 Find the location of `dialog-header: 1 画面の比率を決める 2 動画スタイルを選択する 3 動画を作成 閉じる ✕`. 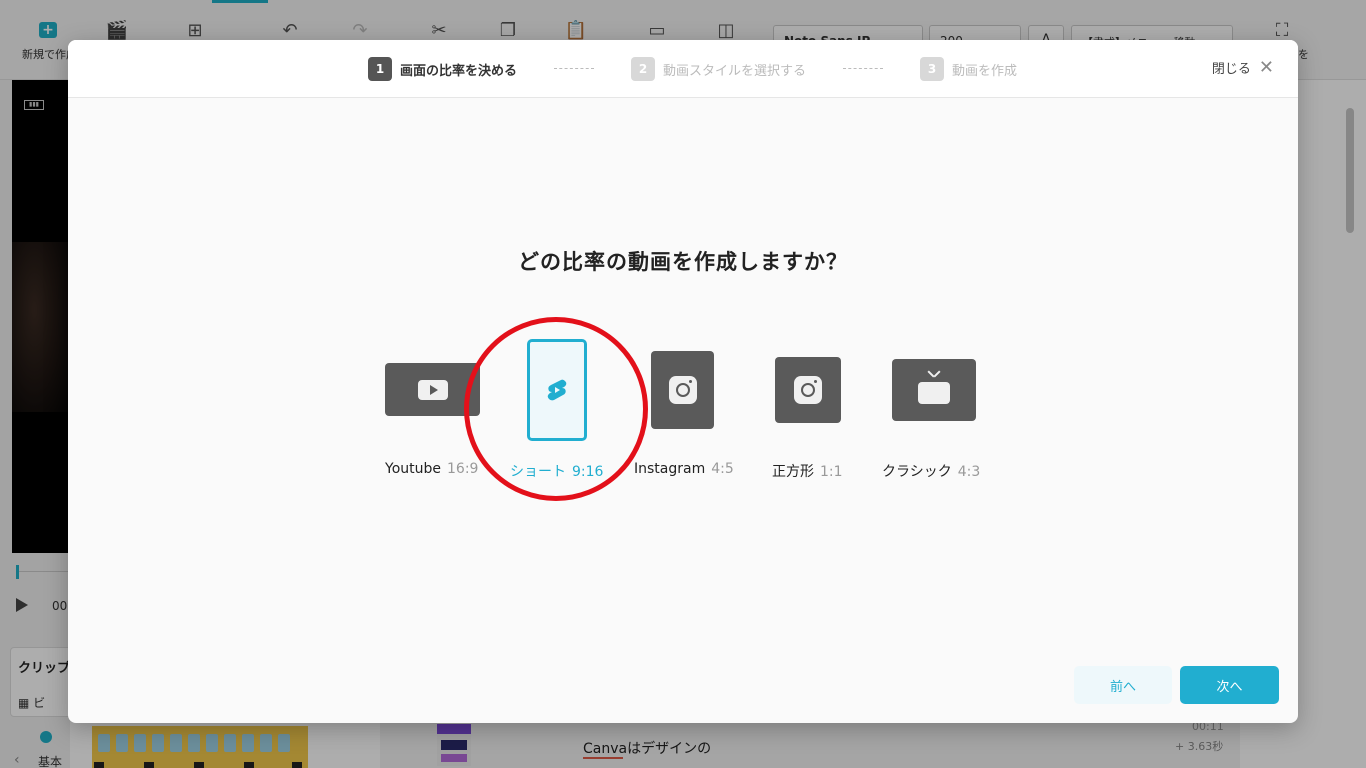

dialog-header: 1 画面の比率を決める 2 動画スタイルを選択する 3 動画を作成 閉じる ✕ is located at coordinates (683, 69).